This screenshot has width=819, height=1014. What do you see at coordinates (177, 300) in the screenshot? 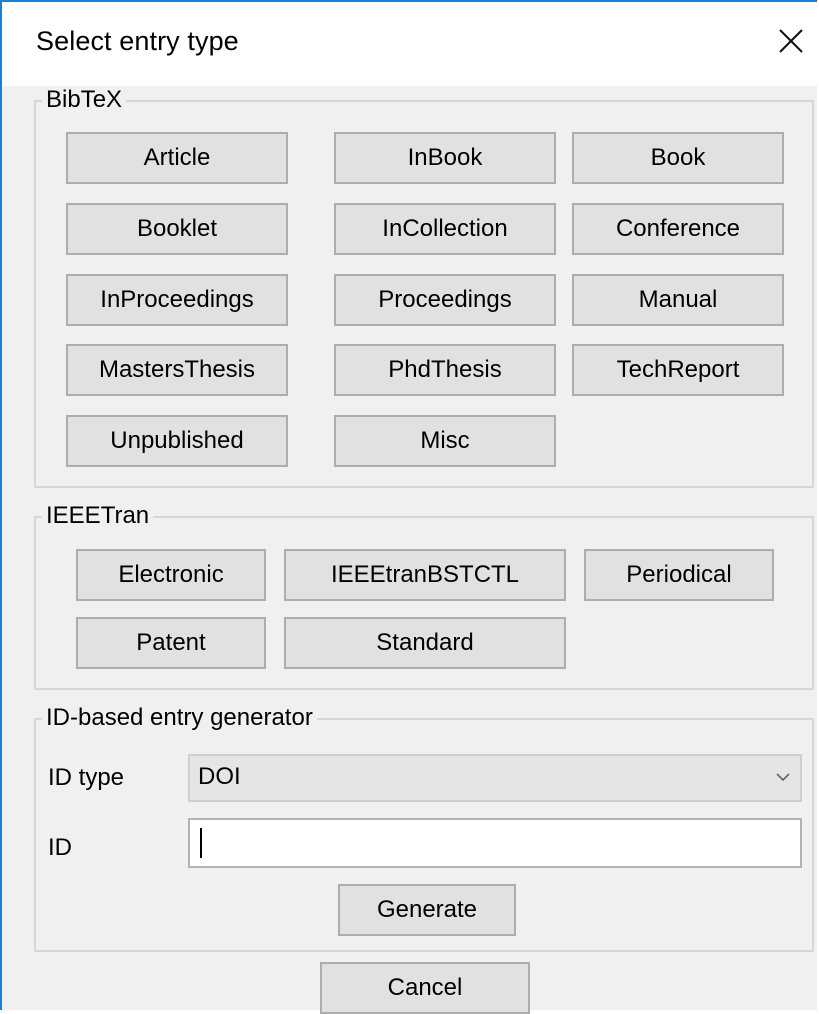
I see `inproceedings-button: InProceedings` at bounding box center [177, 300].